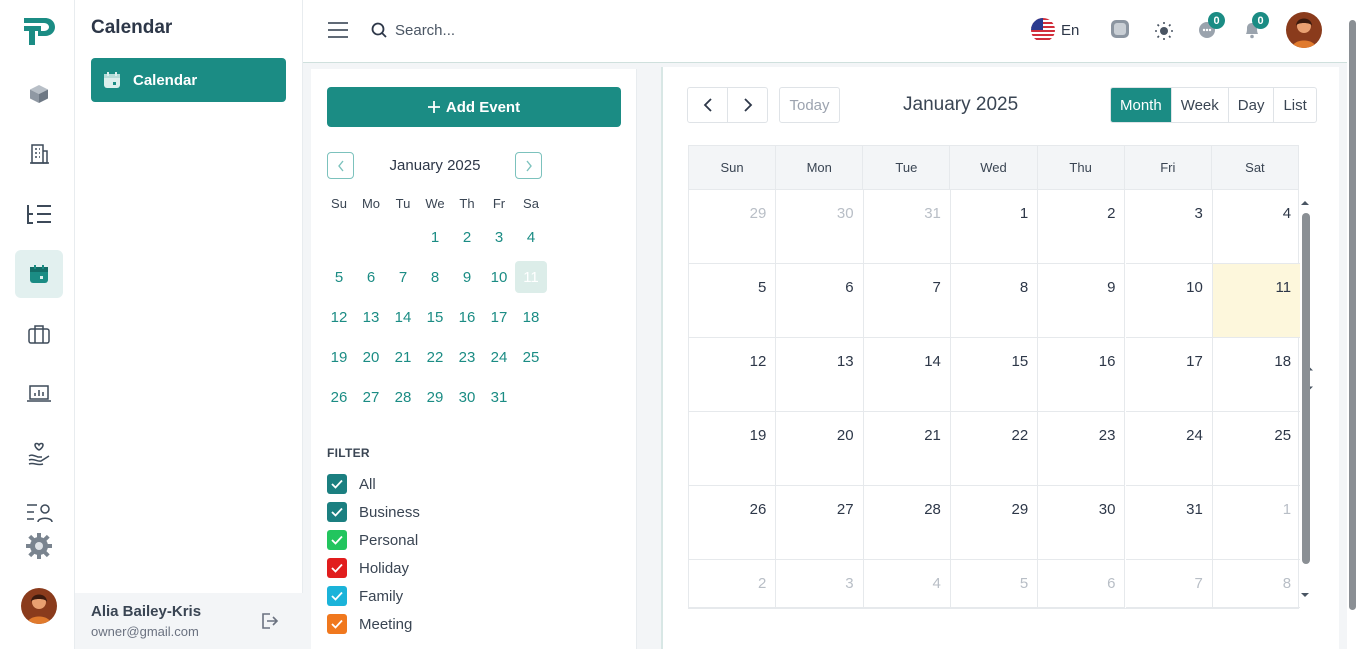  What do you see at coordinates (39, 94) in the screenshot?
I see `rail-item-products` at bounding box center [39, 94].